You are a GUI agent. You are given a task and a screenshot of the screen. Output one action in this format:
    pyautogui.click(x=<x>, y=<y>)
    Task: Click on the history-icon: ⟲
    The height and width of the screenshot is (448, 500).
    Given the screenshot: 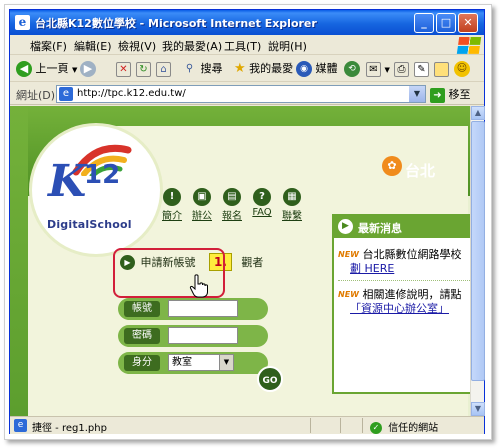 What is the action you would take?
    pyautogui.click(x=352, y=69)
    